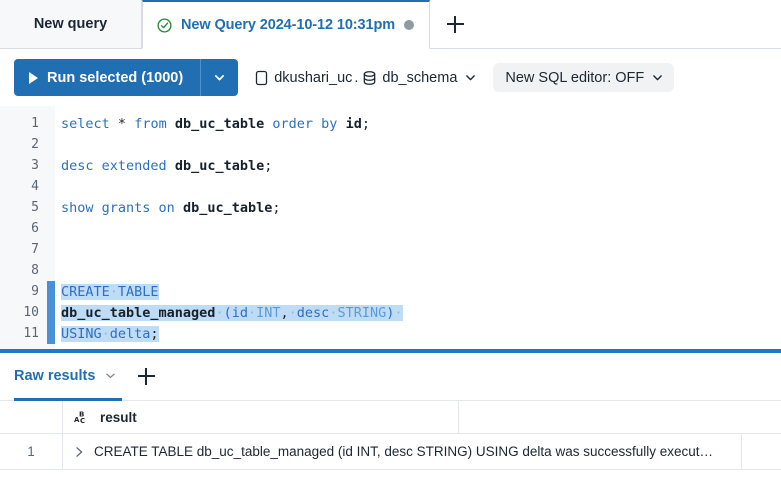 The width and height of the screenshot is (781, 500). What do you see at coordinates (390, 291) in the screenshot?
I see `code-line: 9 CREATE·TABLE` at bounding box center [390, 291].